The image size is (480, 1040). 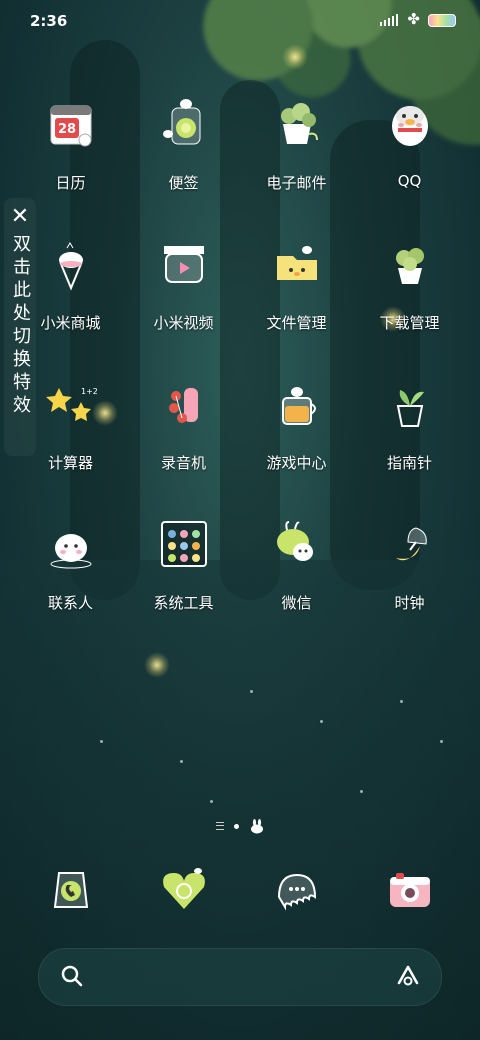 I want to click on file-manager-icon, so click(x=297, y=264).